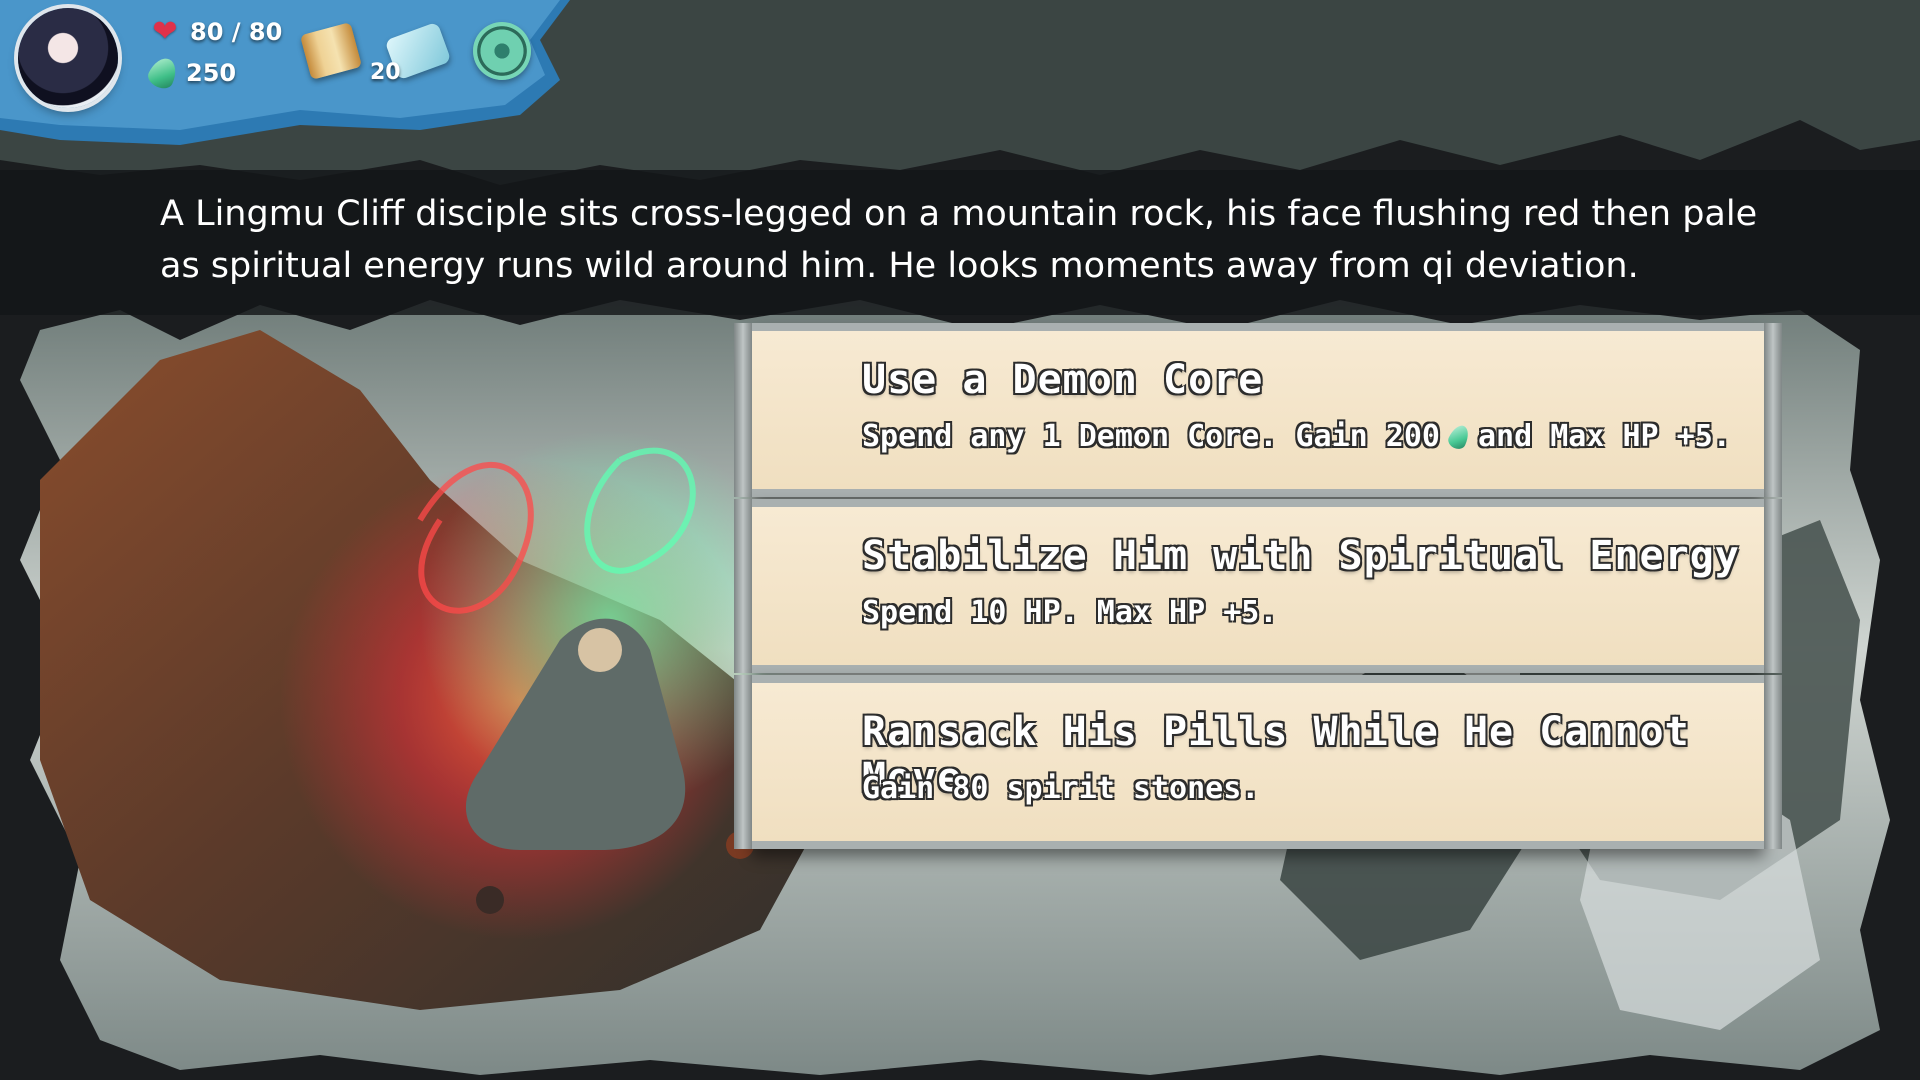  What do you see at coordinates (1301, 556) in the screenshot?
I see `choice-title: Stabilize Him with Spiritual Energy` at bounding box center [1301, 556].